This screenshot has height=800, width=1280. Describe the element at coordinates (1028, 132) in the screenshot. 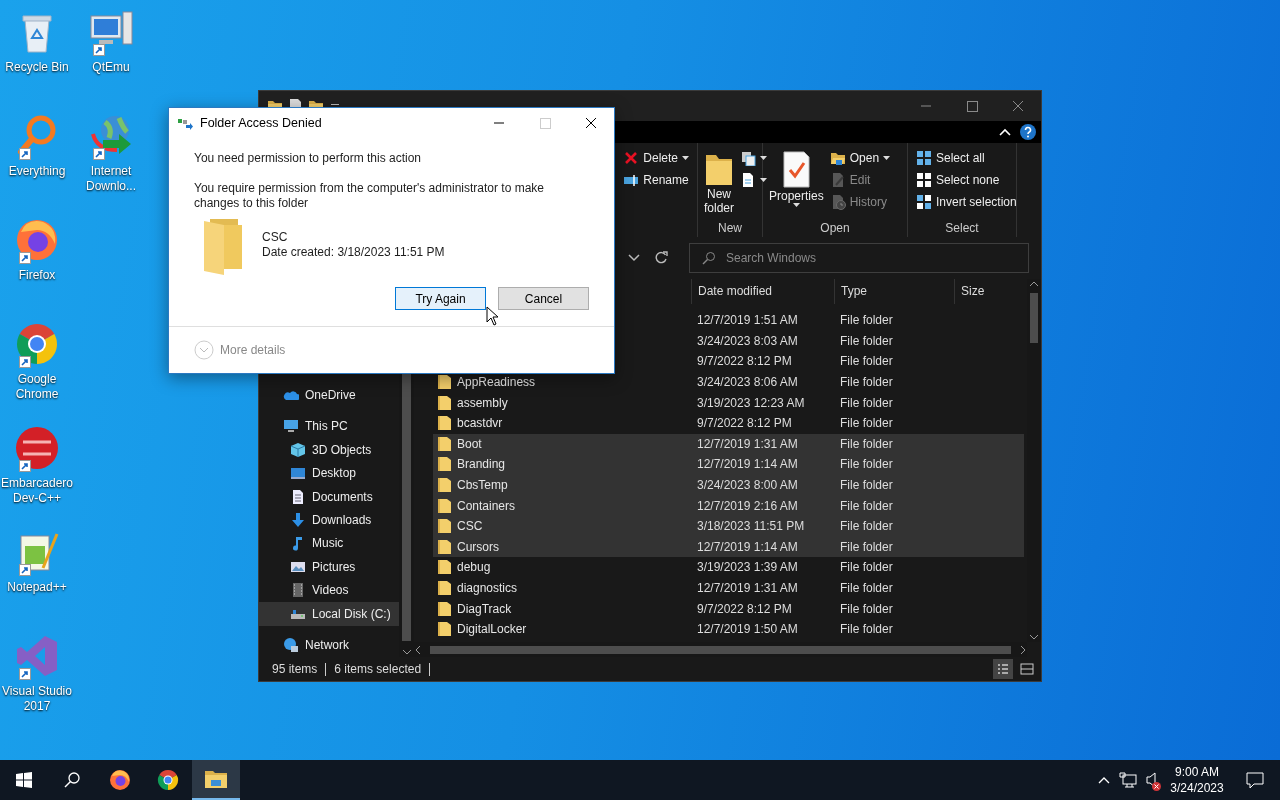

I see `help-icon` at that location.